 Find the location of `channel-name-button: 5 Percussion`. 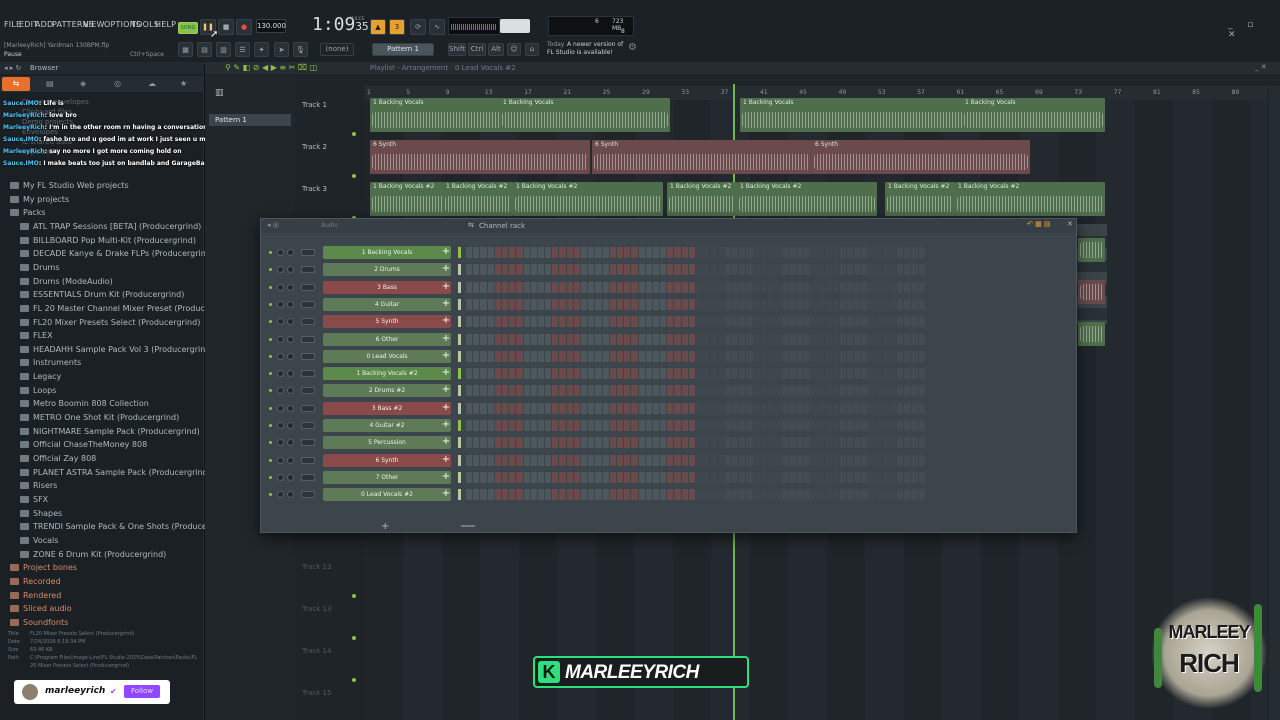

channel-name-button: 5 Percussion is located at coordinates (387, 443).